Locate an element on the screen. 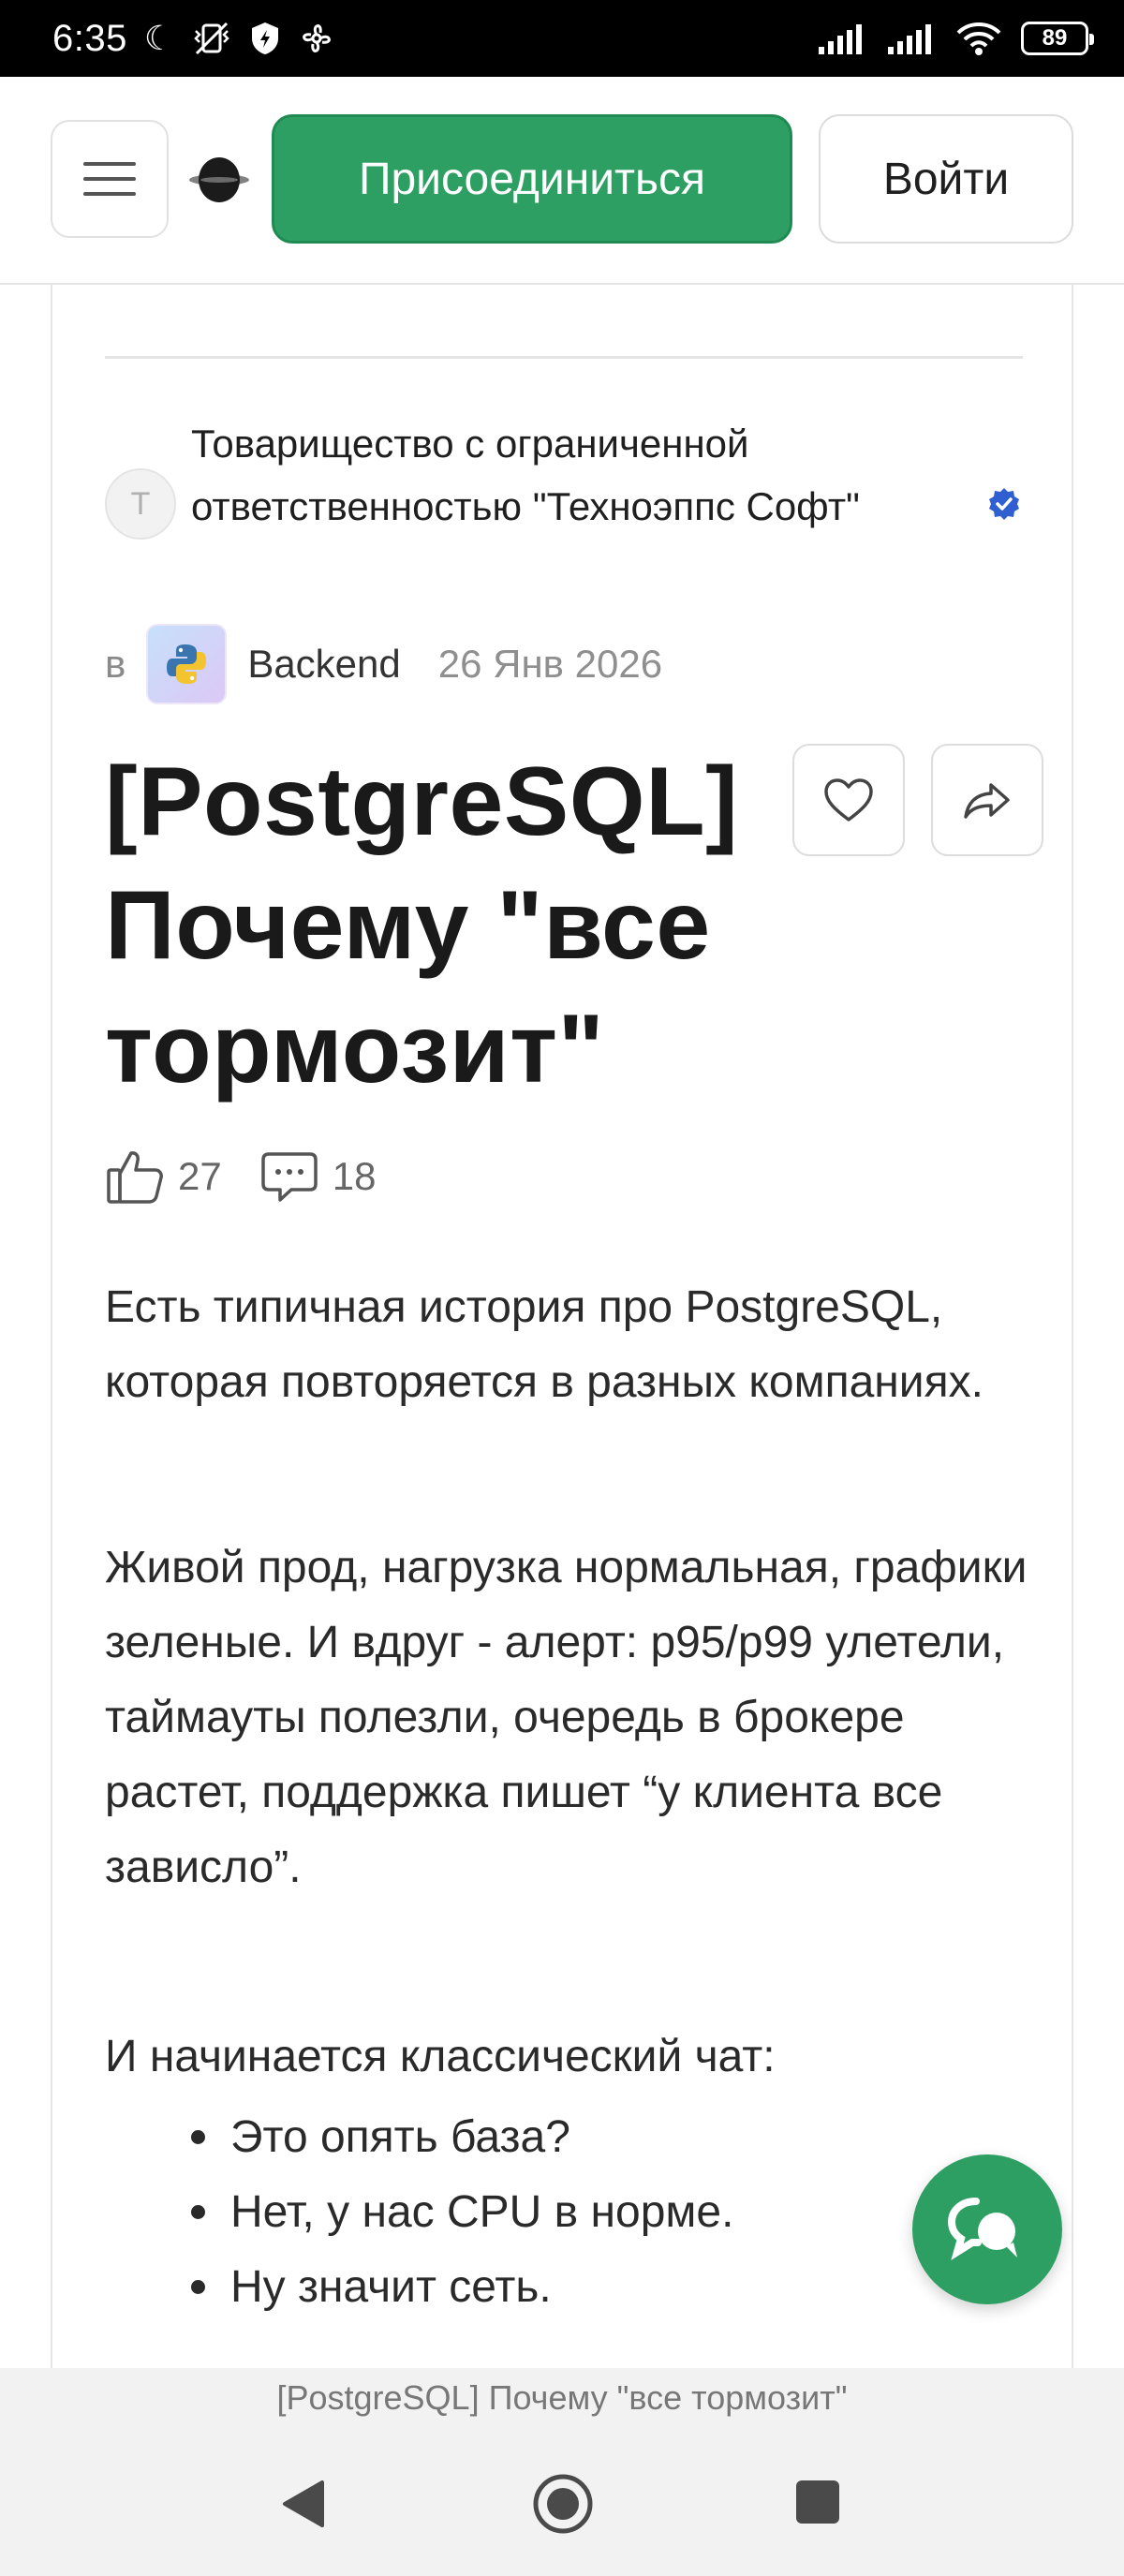 This screenshot has height=2576, width=1124. python-icon is located at coordinates (187, 664).